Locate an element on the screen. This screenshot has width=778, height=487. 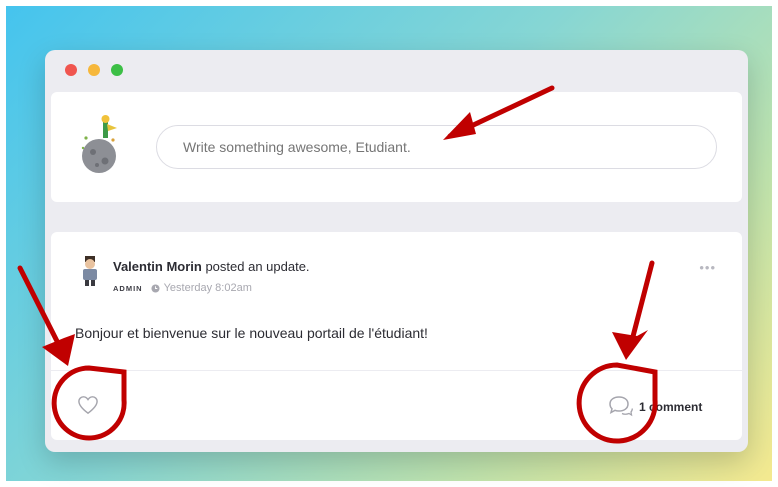
close-window-button is located at coordinates (71, 70).